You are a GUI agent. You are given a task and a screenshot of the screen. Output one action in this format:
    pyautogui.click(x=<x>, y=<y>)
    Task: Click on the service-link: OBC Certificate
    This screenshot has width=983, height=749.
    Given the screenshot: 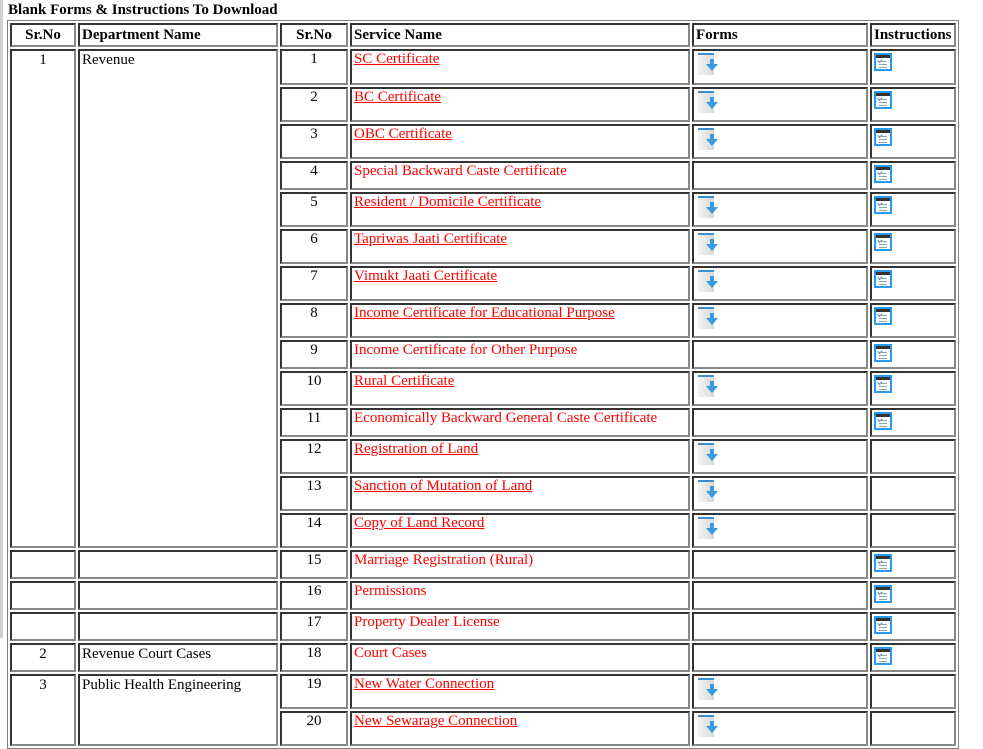 What is the action you would take?
    pyautogui.click(x=403, y=134)
    